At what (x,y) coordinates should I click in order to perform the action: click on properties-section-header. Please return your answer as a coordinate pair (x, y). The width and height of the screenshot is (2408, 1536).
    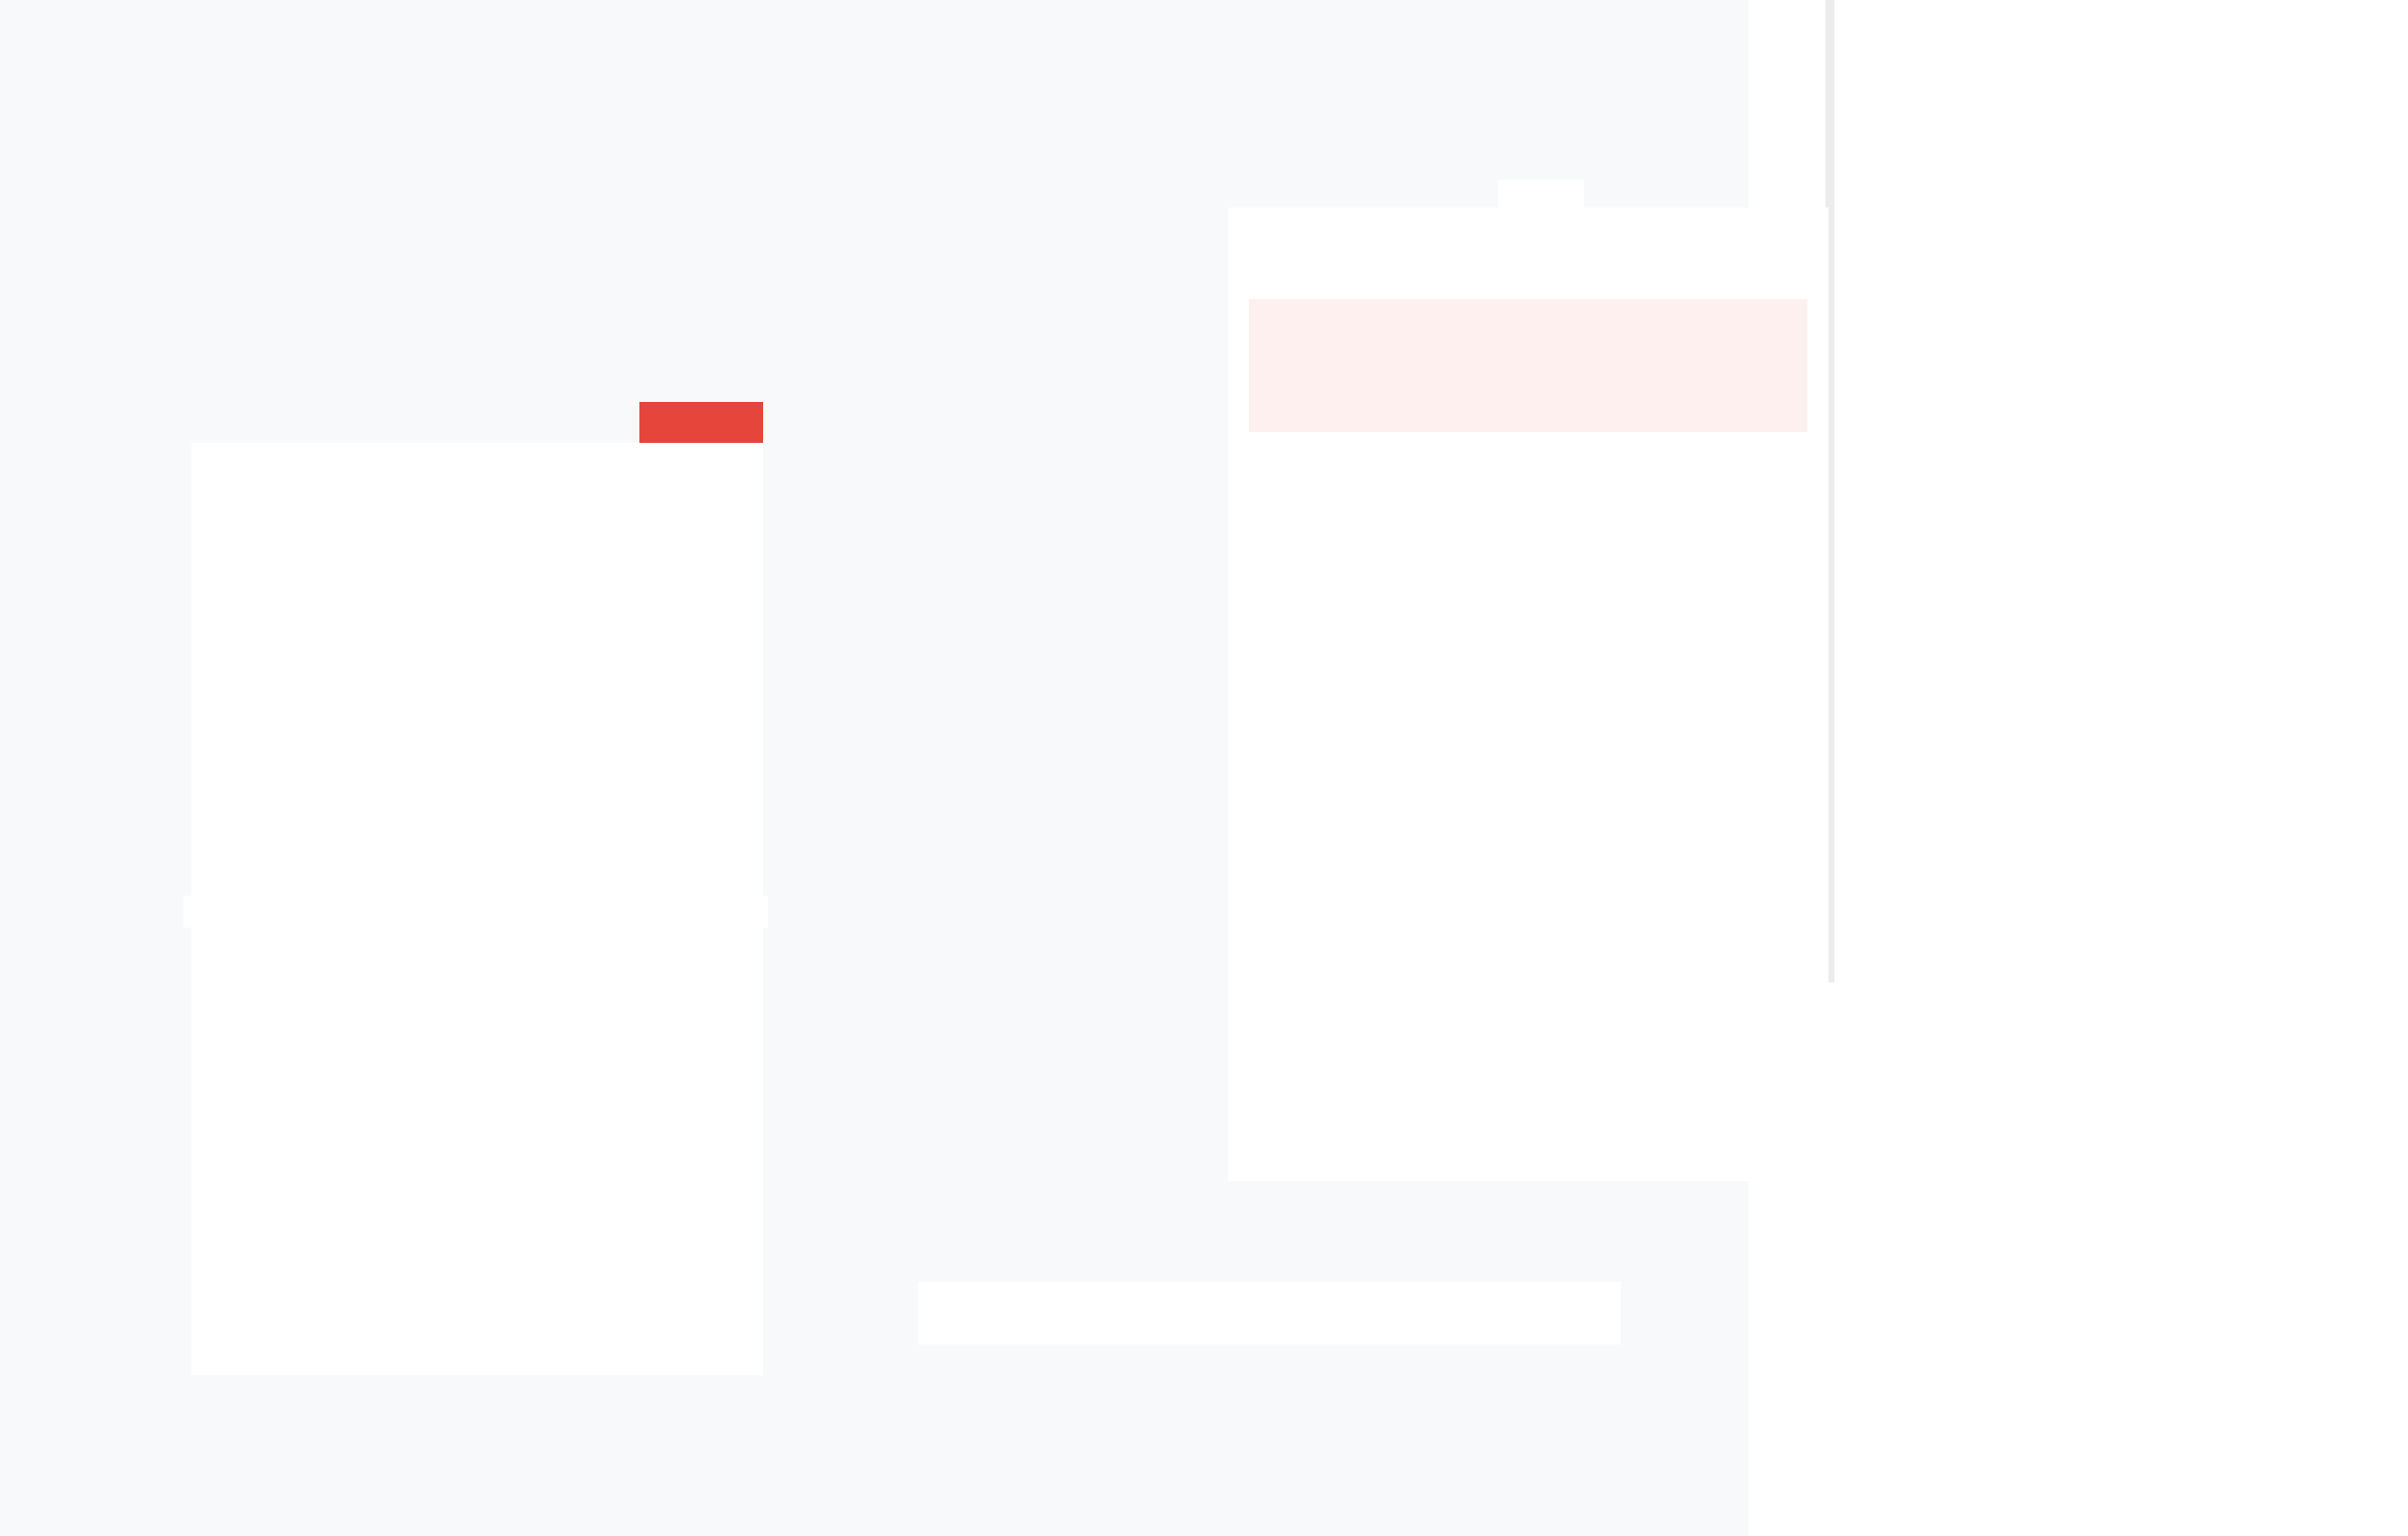
    Looking at the image, I should click on (2120, 126).